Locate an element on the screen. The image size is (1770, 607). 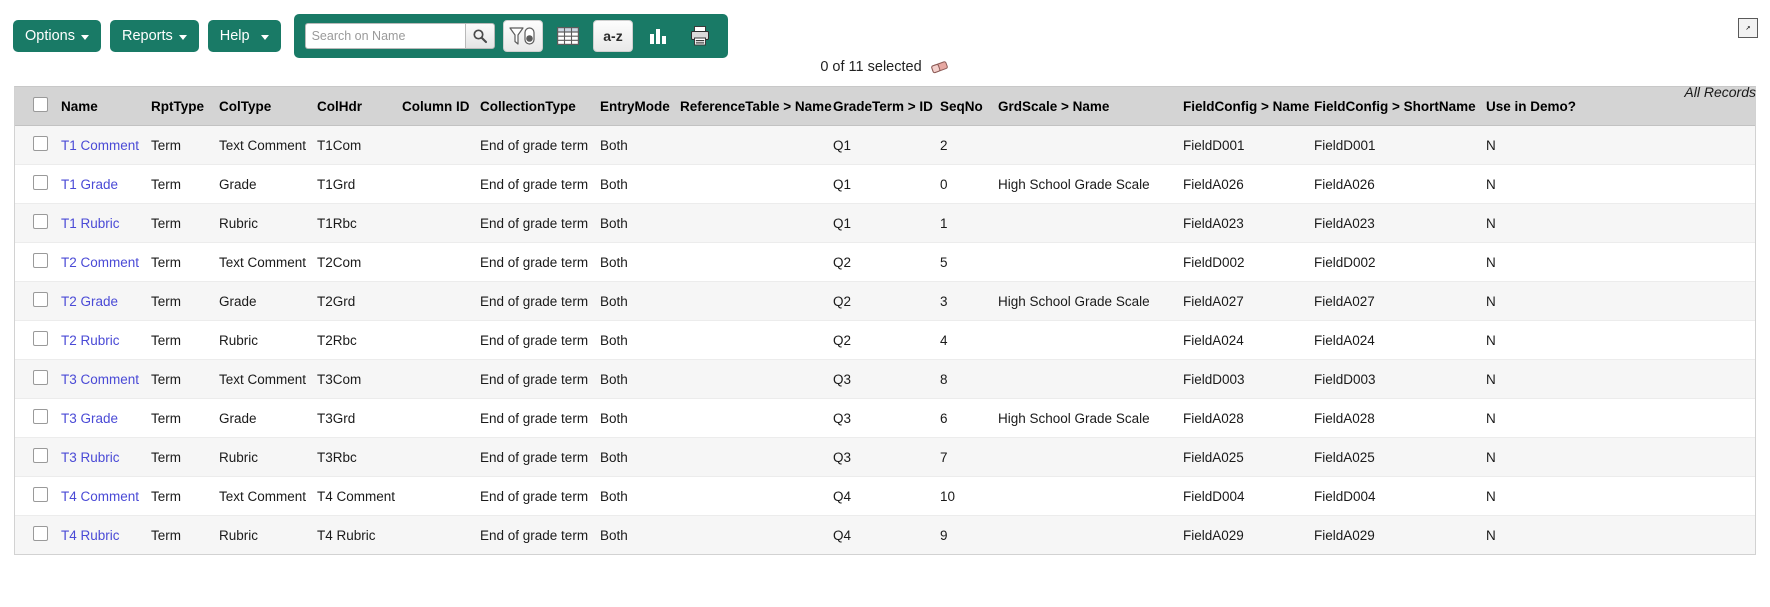
cell-seqno: 4 is located at coordinates (969, 340).